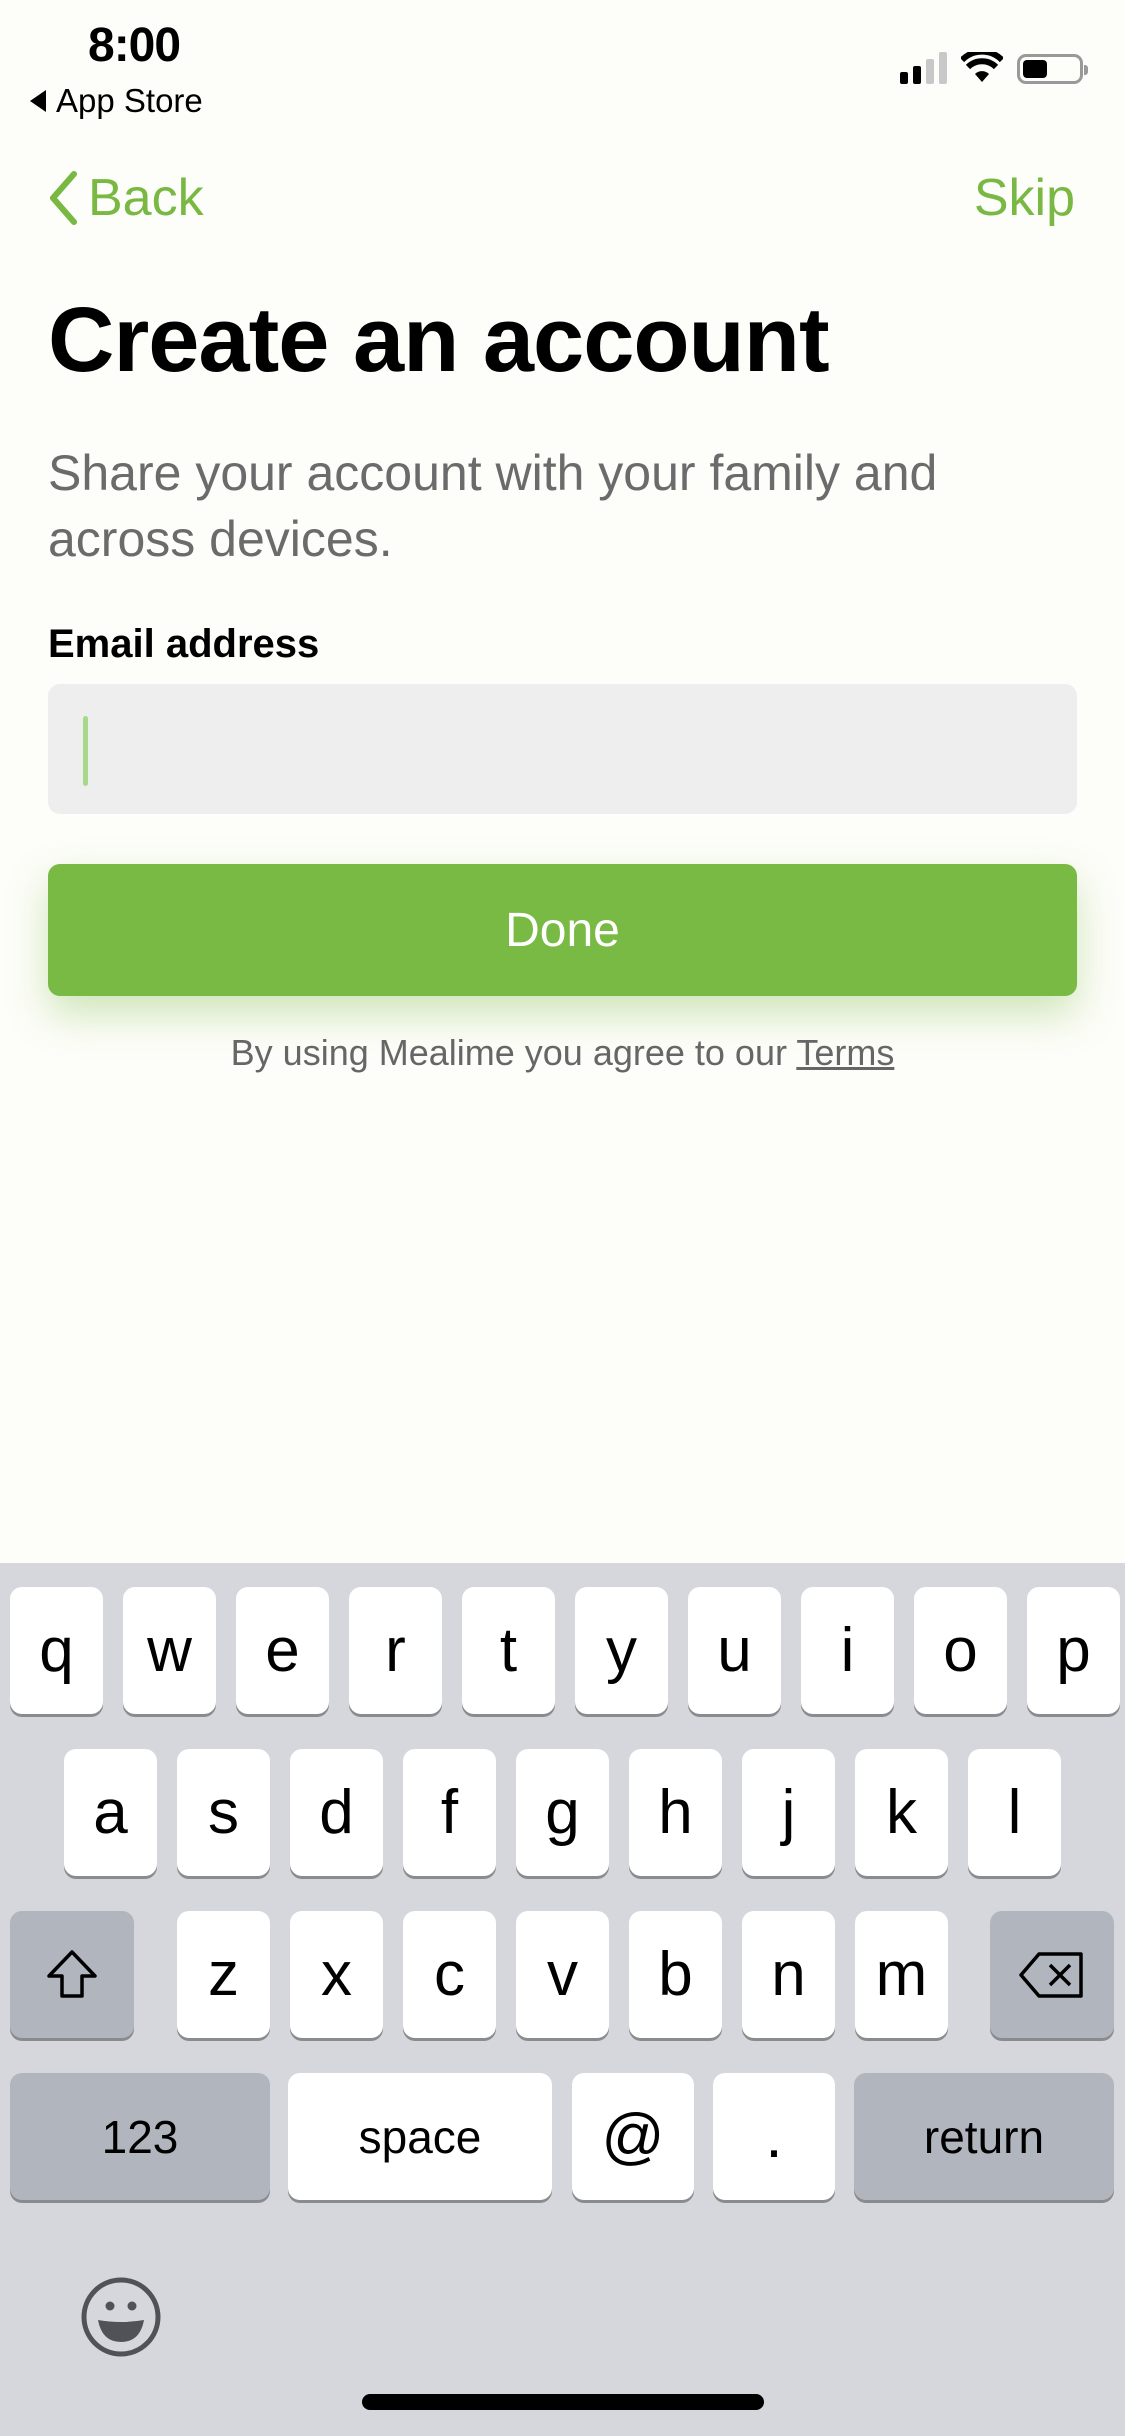  Describe the element at coordinates (336, 1812) in the screenshot. I see `key-d: d` at that location.